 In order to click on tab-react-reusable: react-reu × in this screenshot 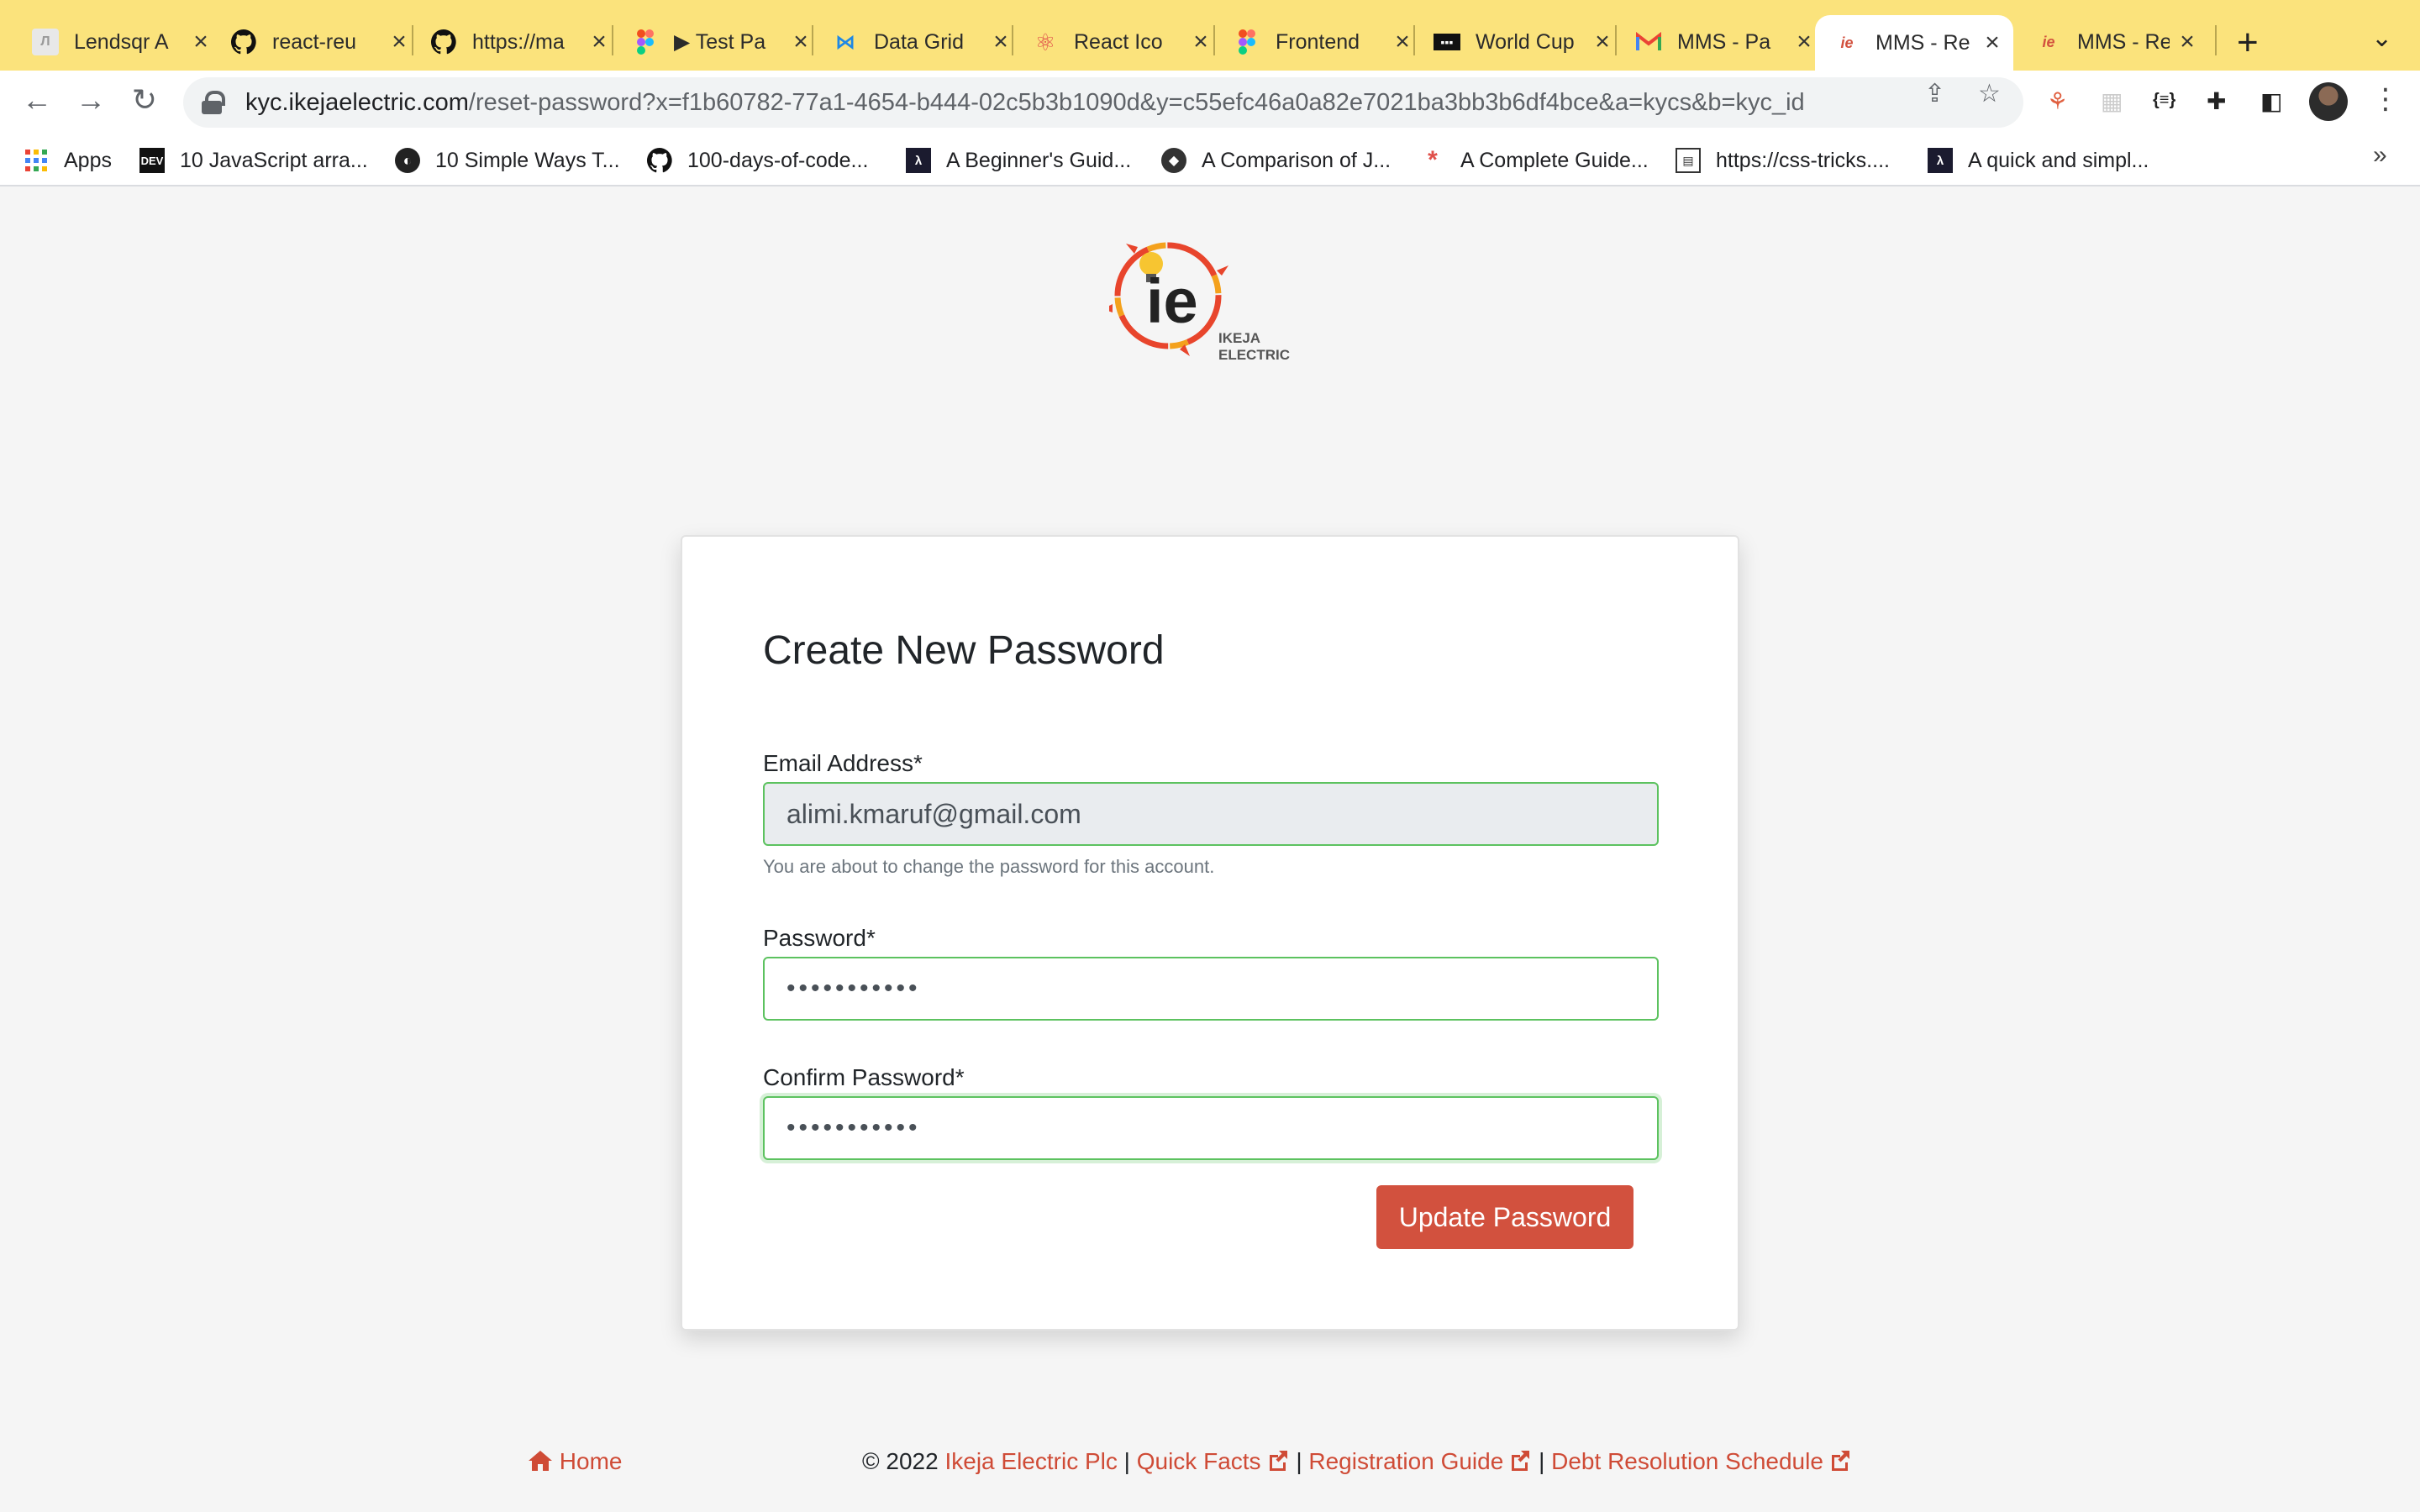, I will do `click(321, 42)`.